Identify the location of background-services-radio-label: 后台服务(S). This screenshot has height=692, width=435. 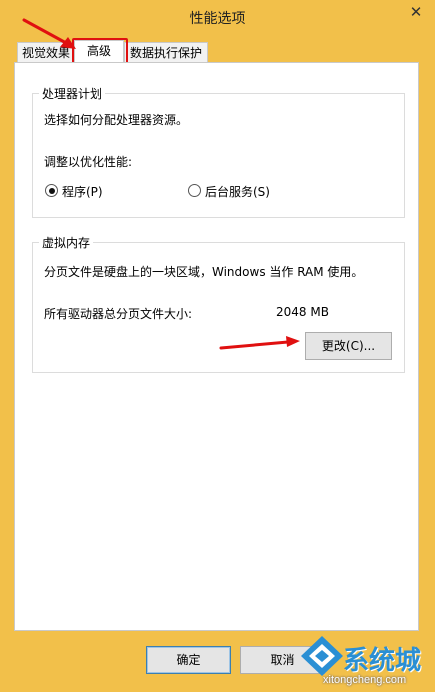
(237, 191).